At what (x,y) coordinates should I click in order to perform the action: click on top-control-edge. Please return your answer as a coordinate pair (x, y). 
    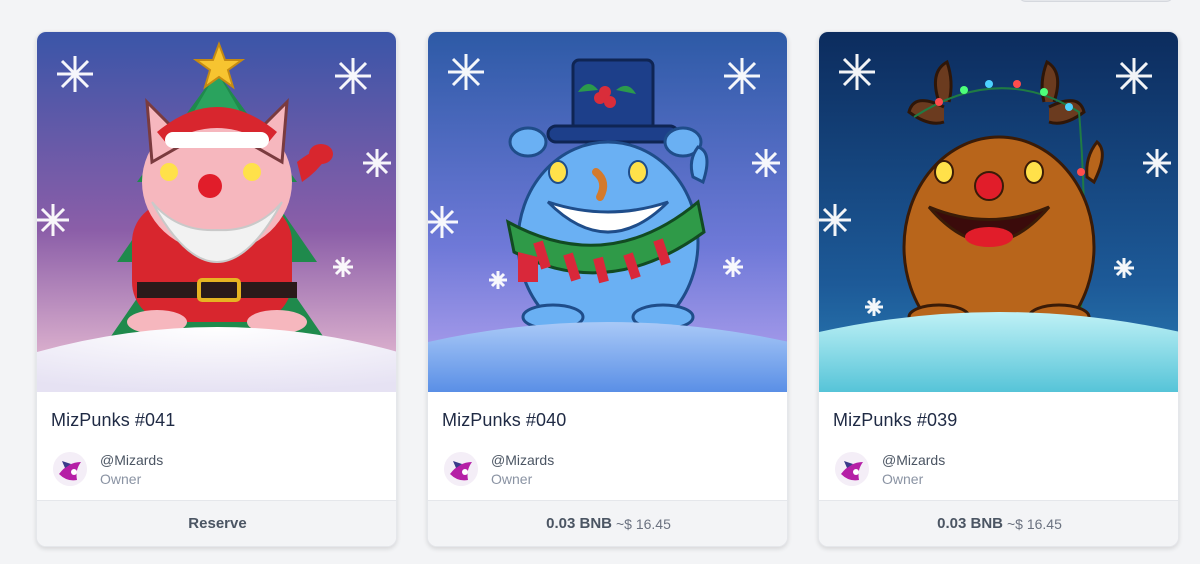
    Looking at the image, I should click on (1096, 1).